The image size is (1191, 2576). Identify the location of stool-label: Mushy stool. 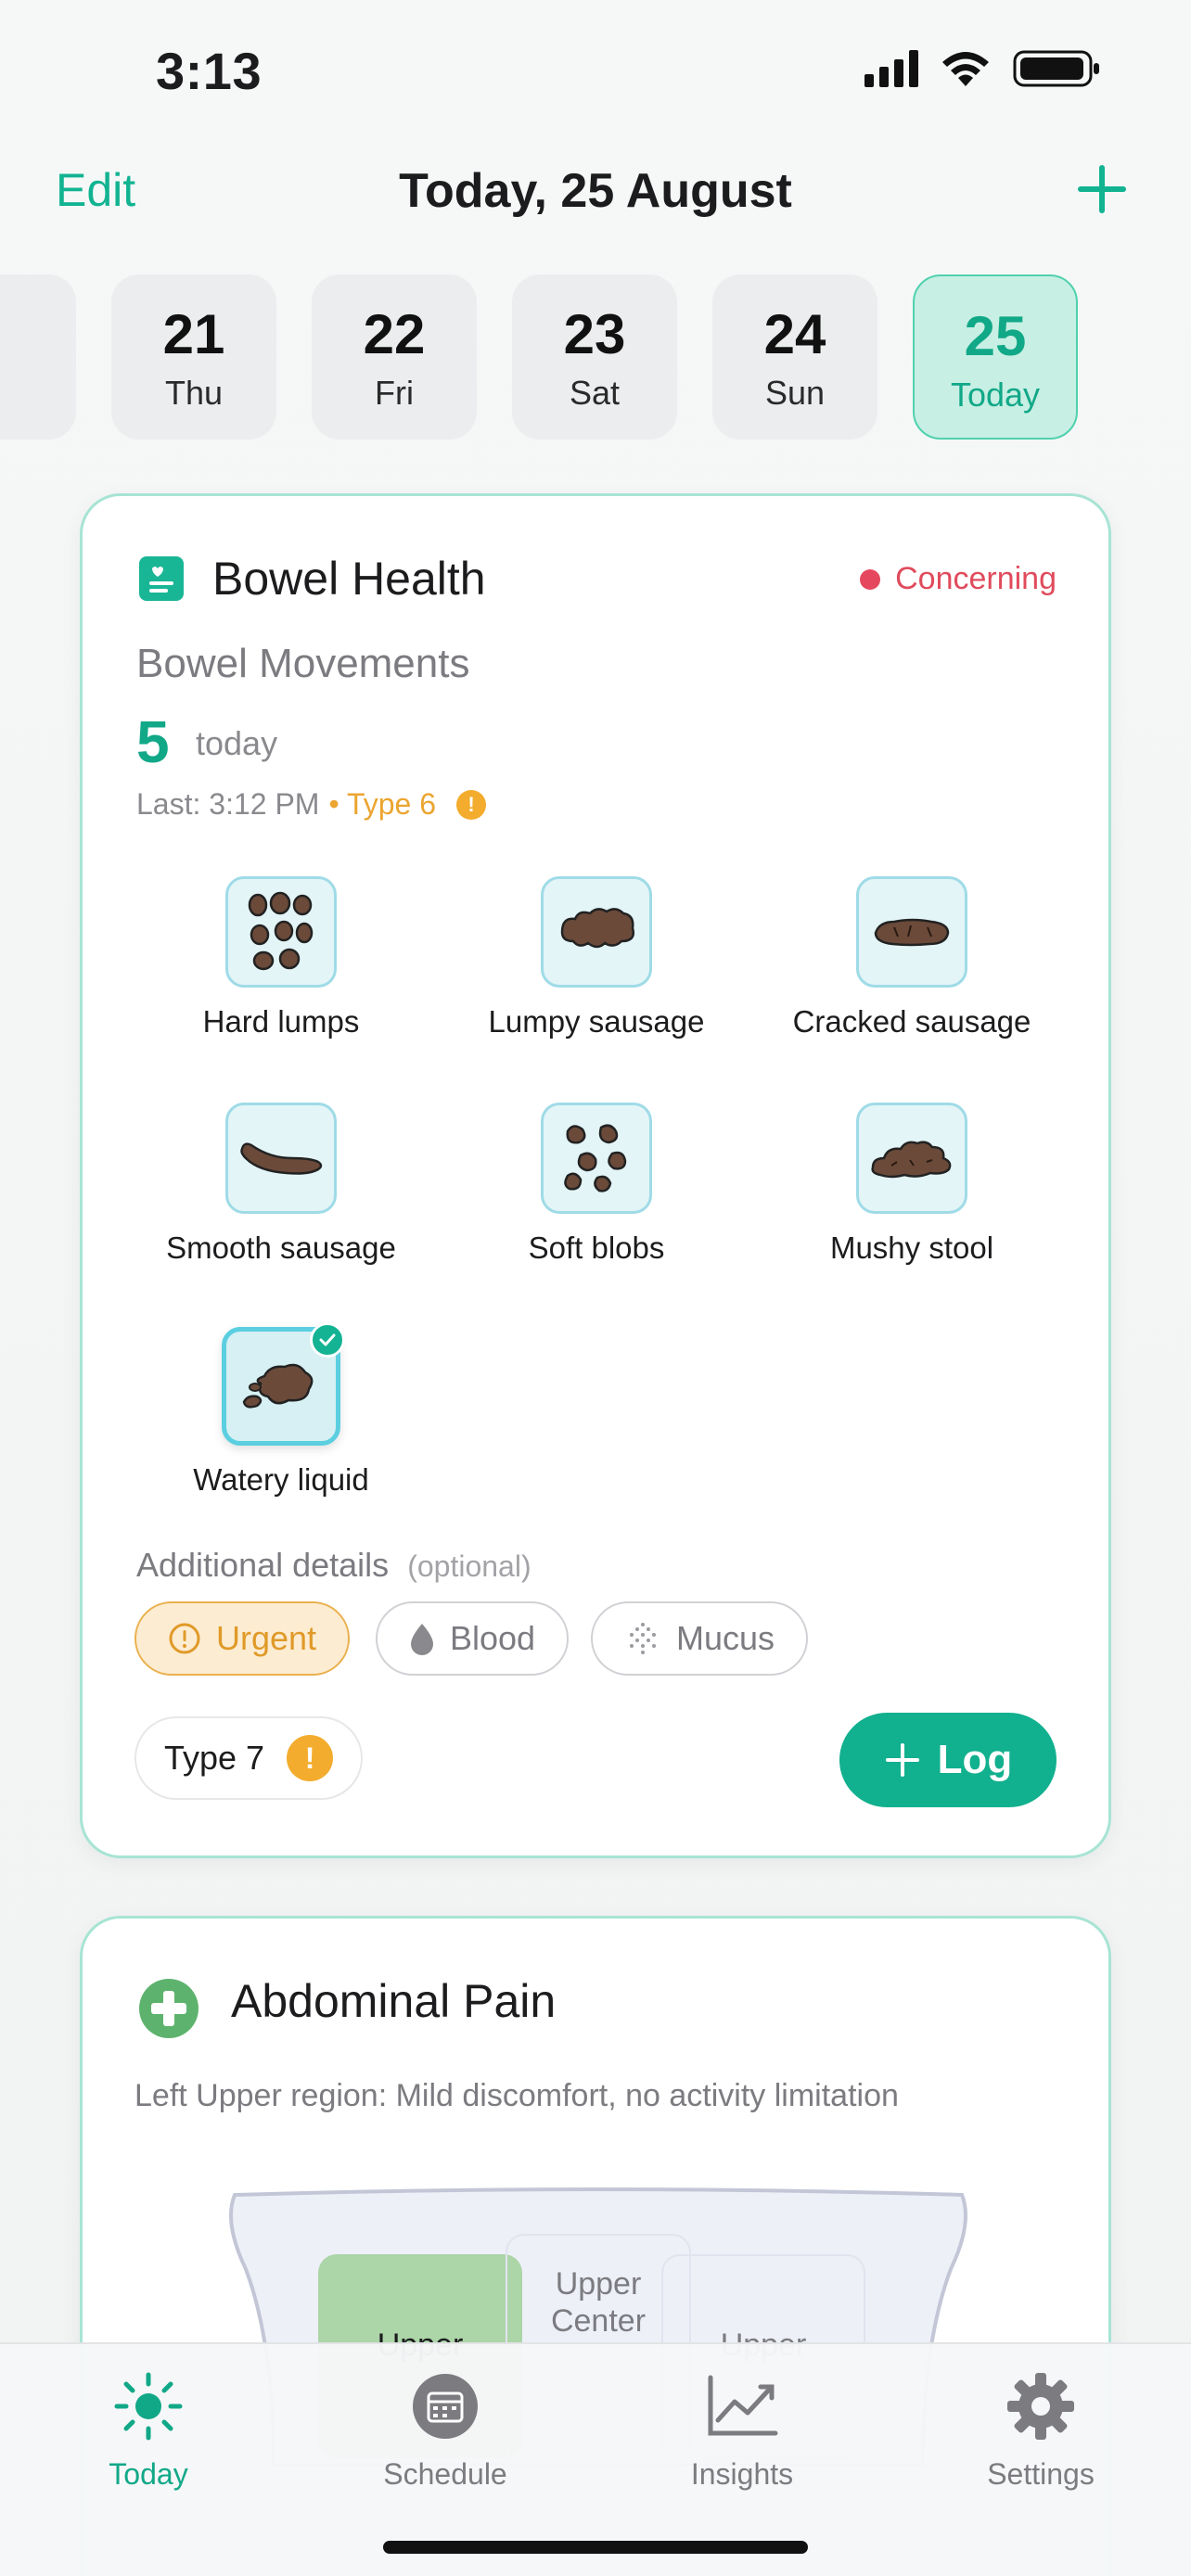
(911, 1248).